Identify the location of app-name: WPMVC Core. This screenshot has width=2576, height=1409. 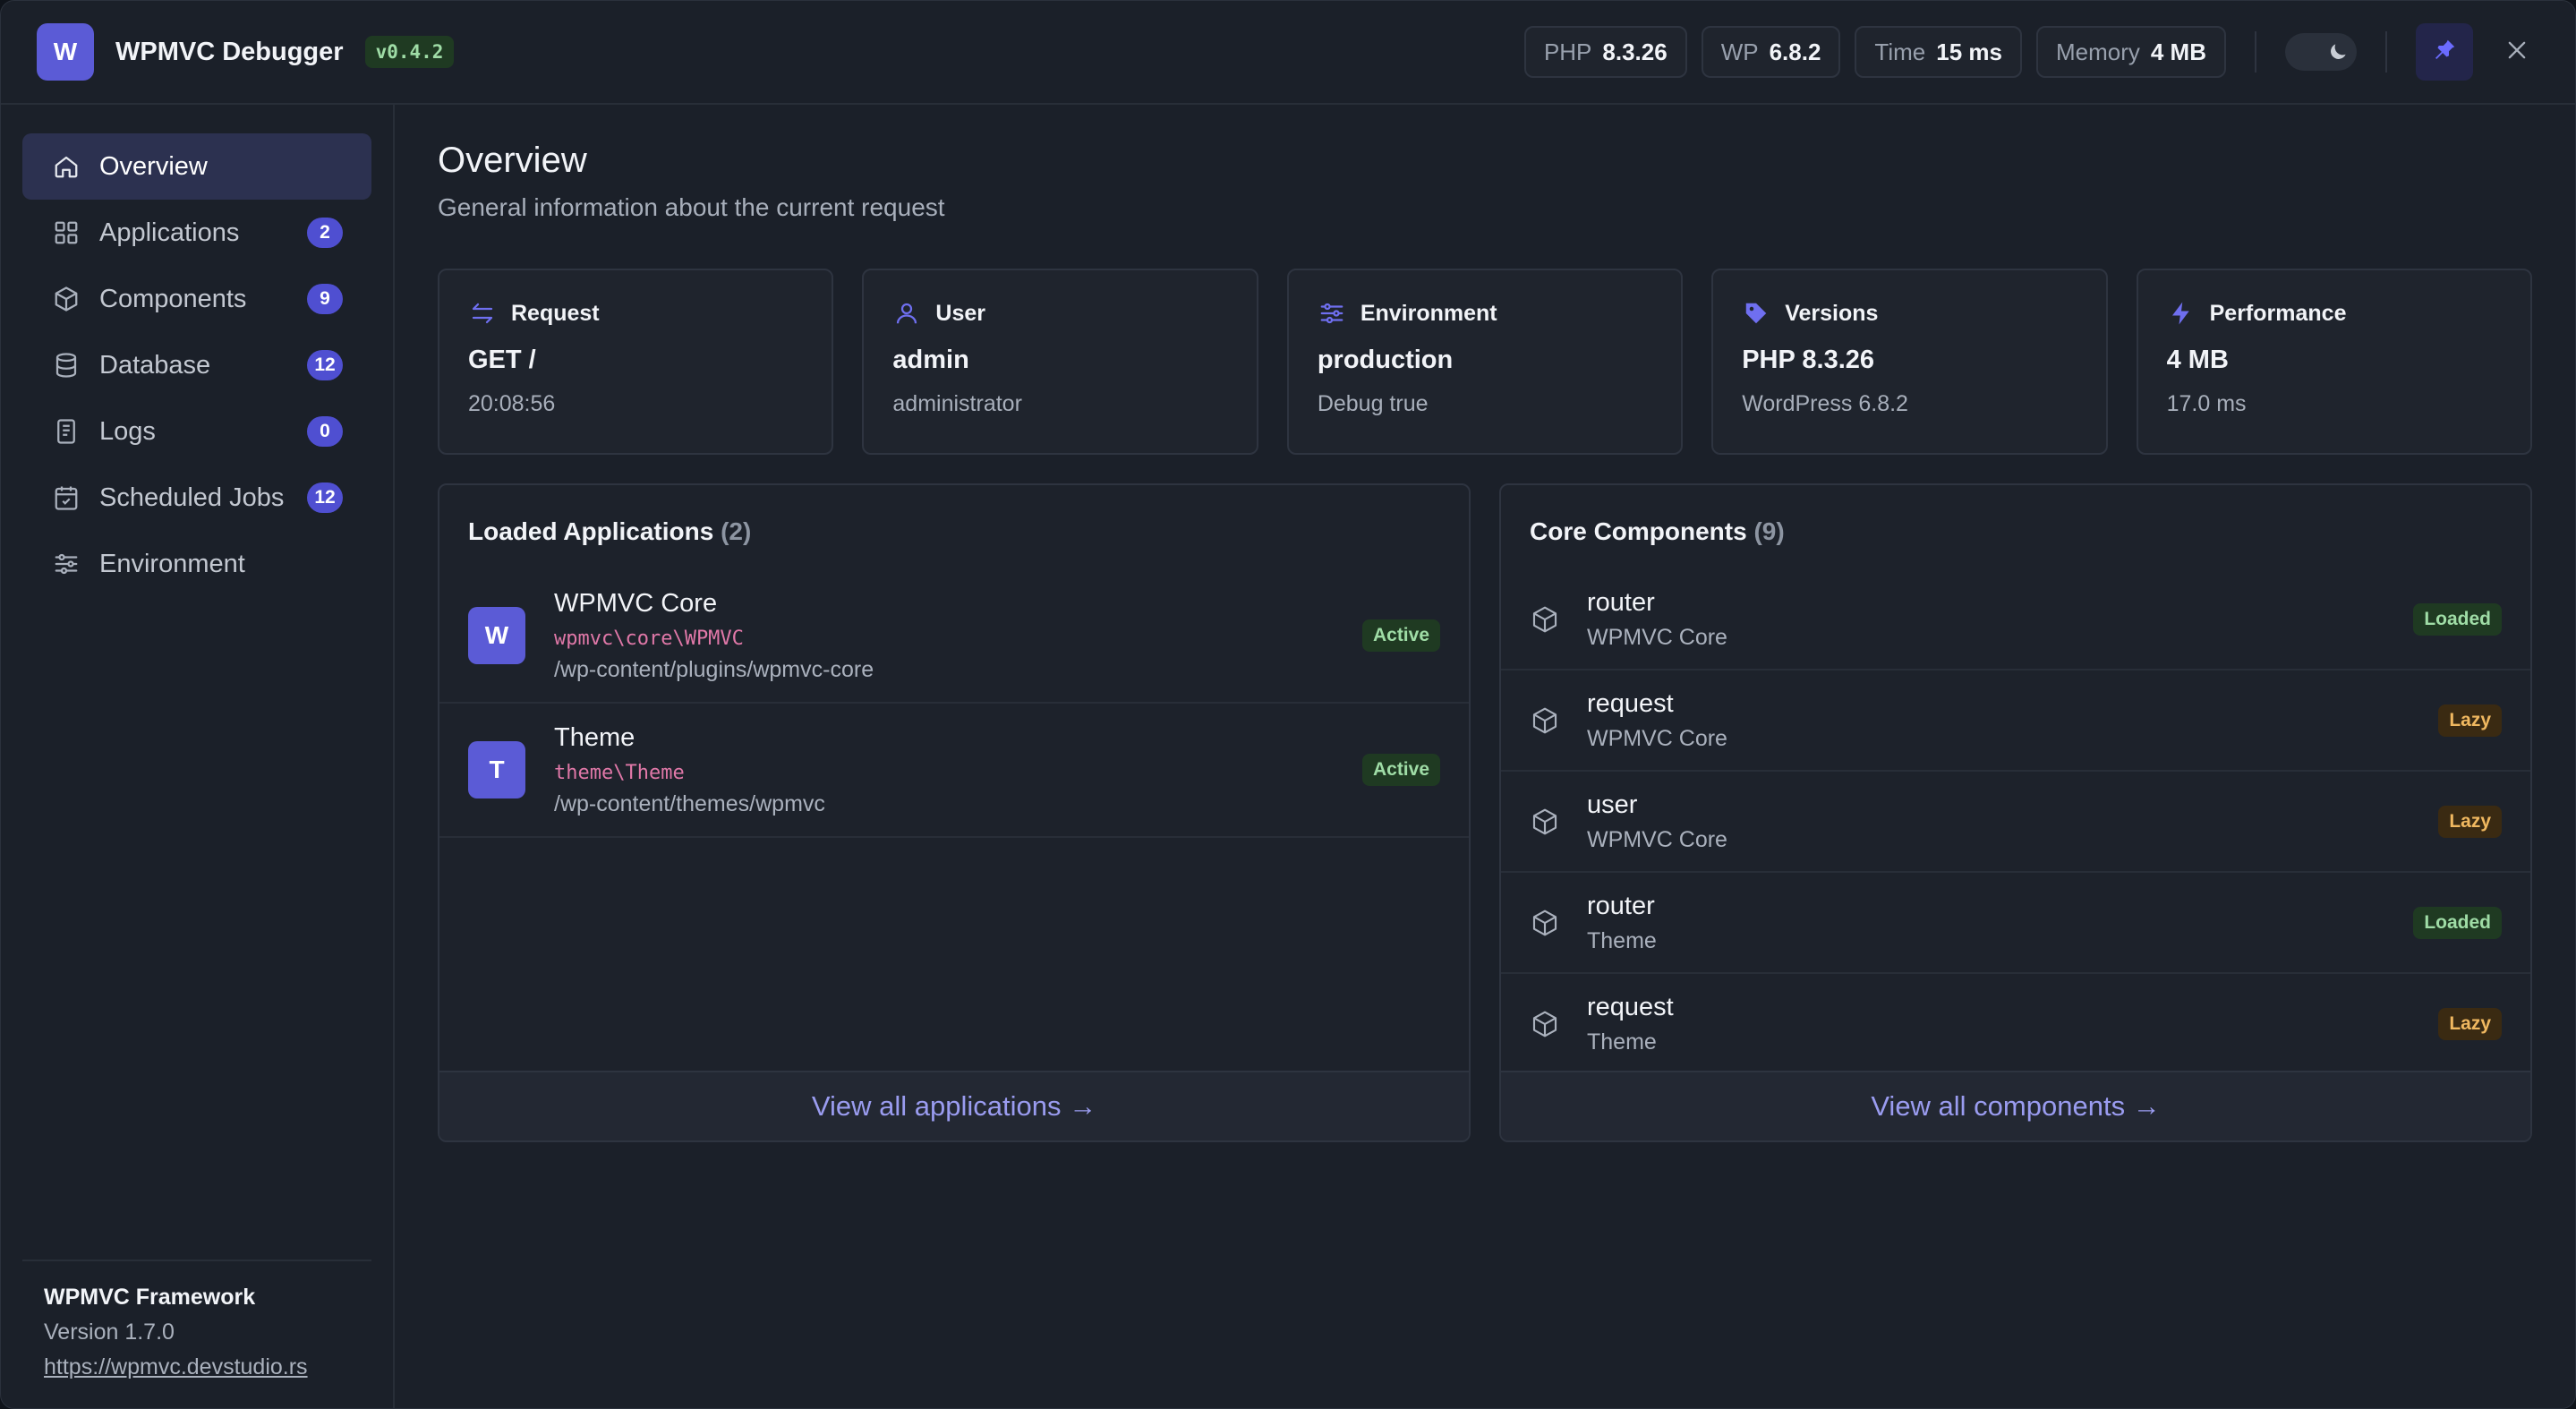
(636, 603).